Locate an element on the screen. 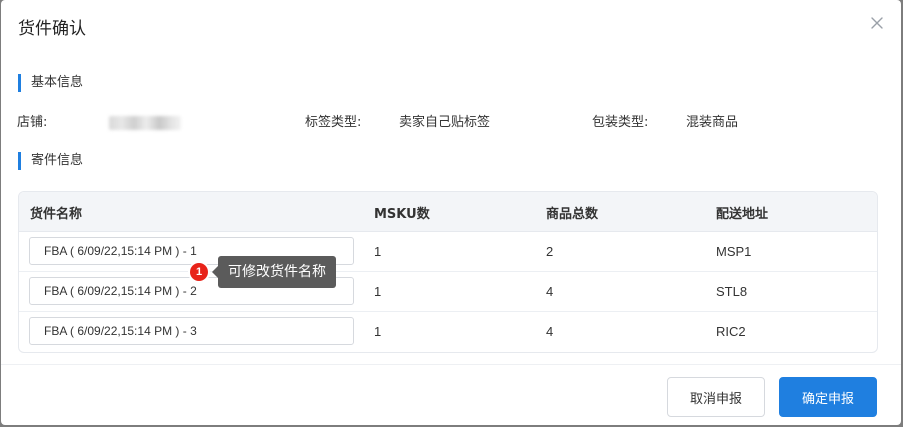 The height and width of the screenshot is (427, 903). header-msku-count: MSKU数 is located at coordinates (402, 214).